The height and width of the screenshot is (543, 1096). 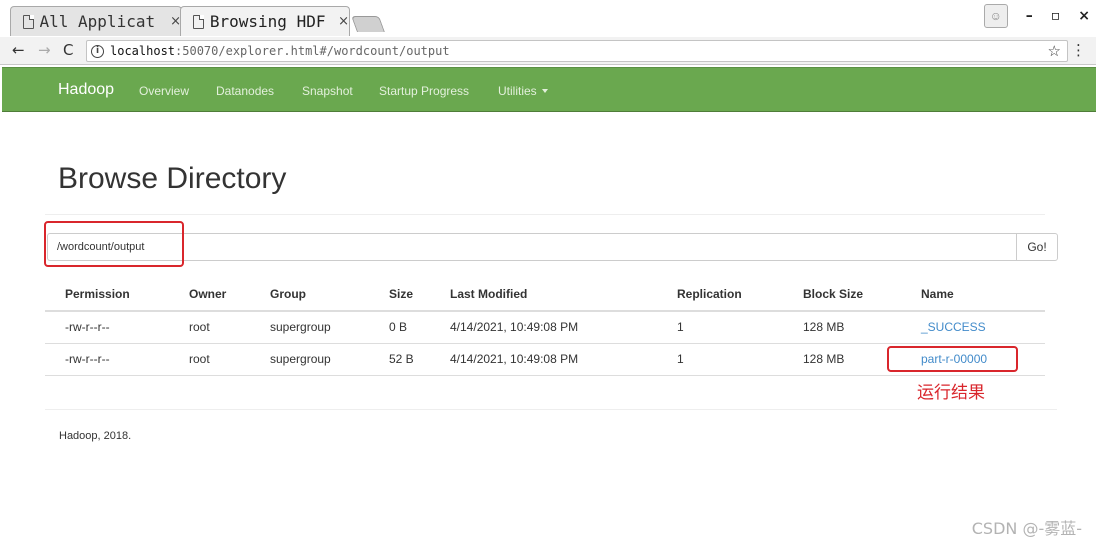 What do you see at coordinates (842, 294) in the screenshot?
I see `header-block-size: Block Size` at bounding box center [842, 294].